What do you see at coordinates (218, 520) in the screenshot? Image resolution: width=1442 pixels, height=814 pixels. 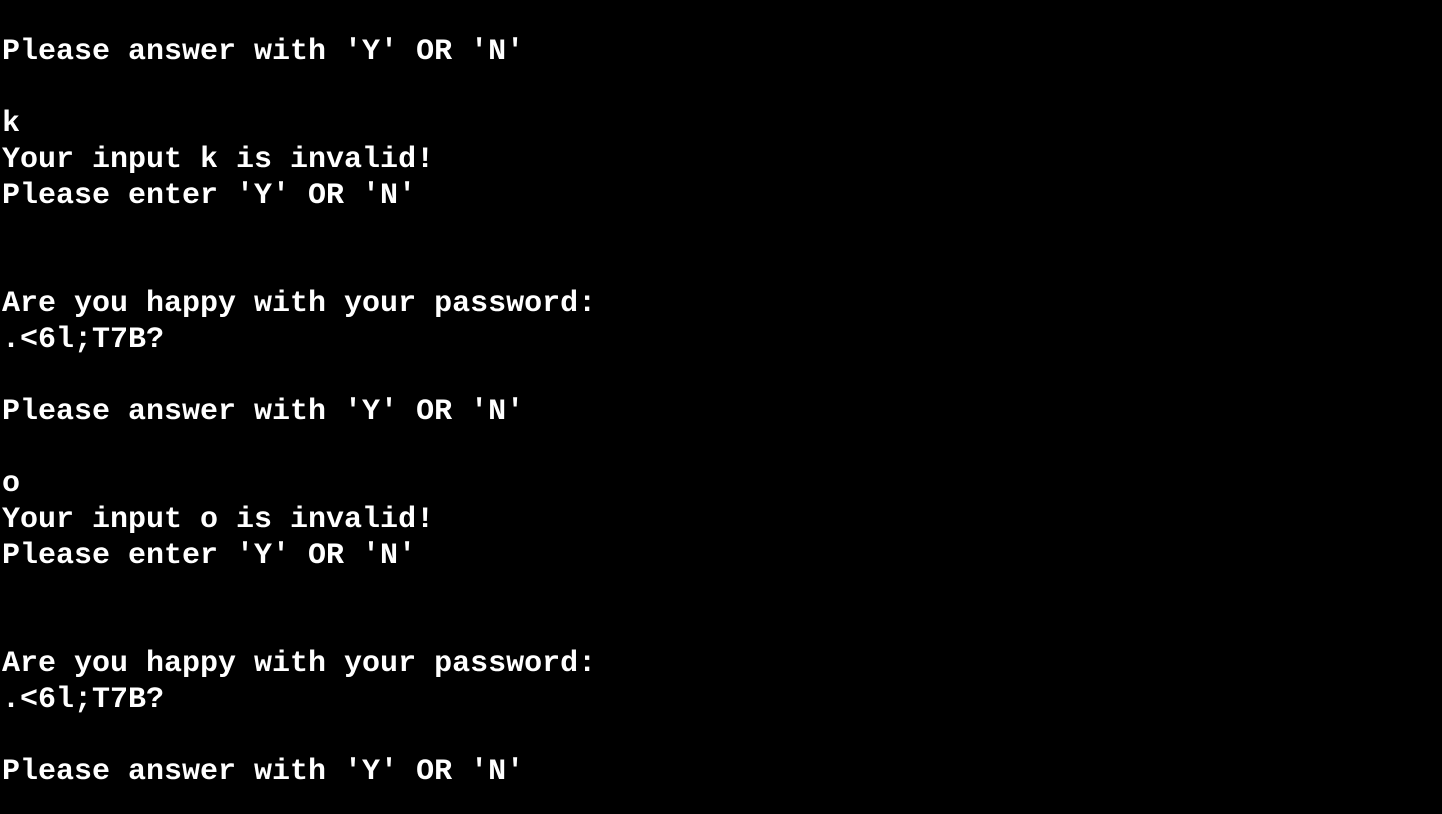 I see `terminal-line: Your input o is invalid!` at bounding box center [218, 520].